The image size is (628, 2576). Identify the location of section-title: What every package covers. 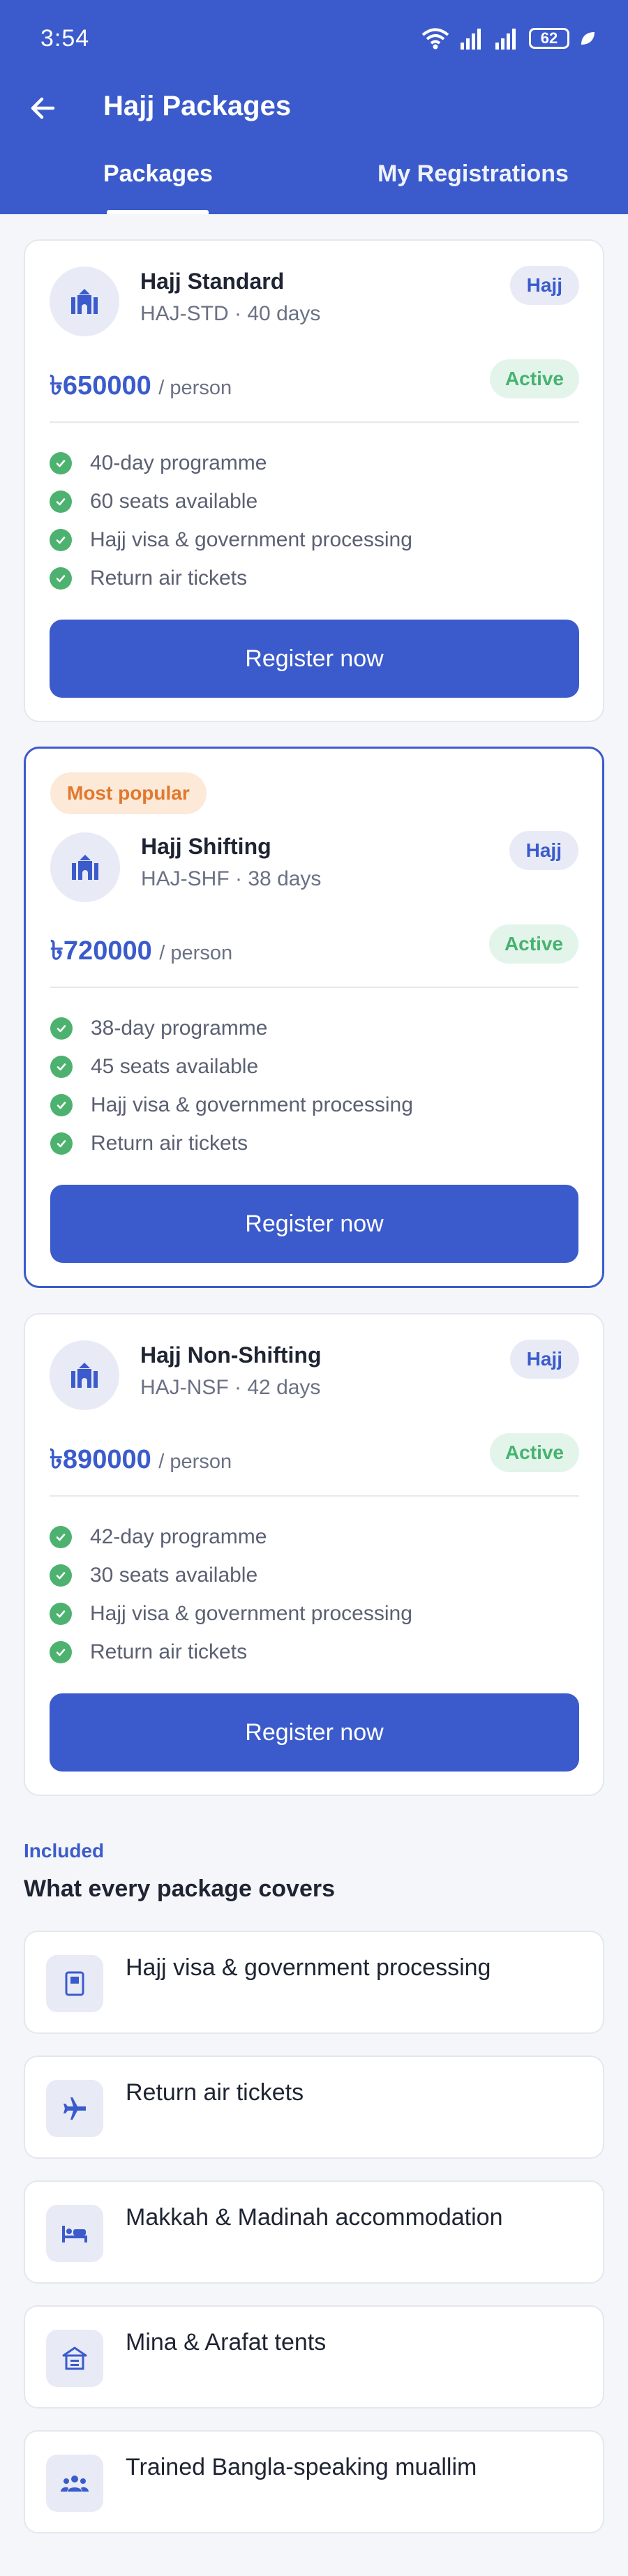
(180, 1888).